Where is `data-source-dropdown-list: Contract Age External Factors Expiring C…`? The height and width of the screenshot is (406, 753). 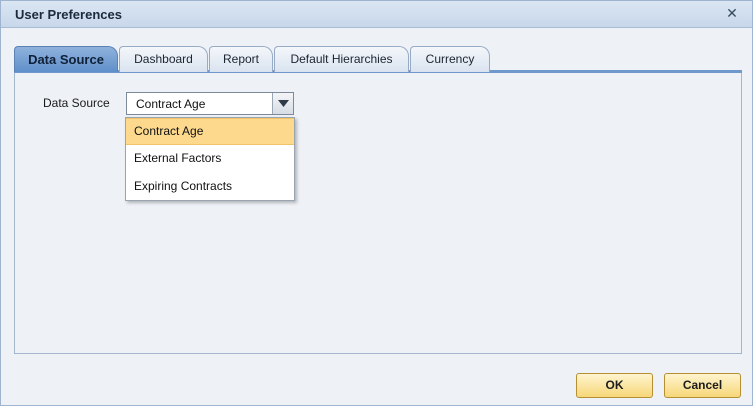
data-source-dropdown-list: Contract Age External Factors Expiring C… is located at coordinates (210, 159).